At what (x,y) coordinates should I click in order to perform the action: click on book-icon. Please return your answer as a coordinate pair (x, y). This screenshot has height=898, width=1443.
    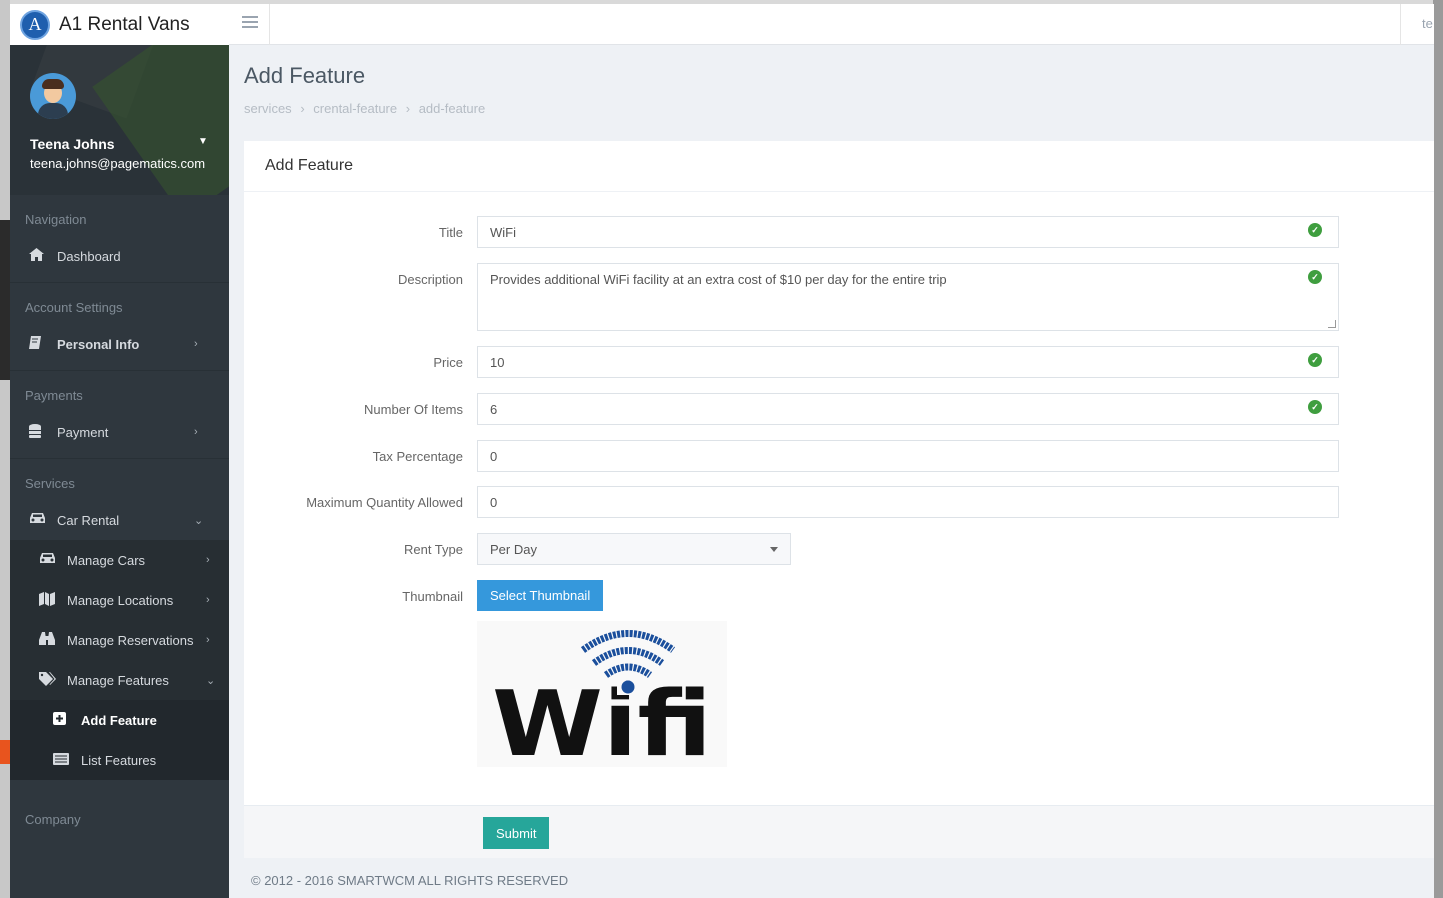
    Looking at the image, I should click on (39, 344).